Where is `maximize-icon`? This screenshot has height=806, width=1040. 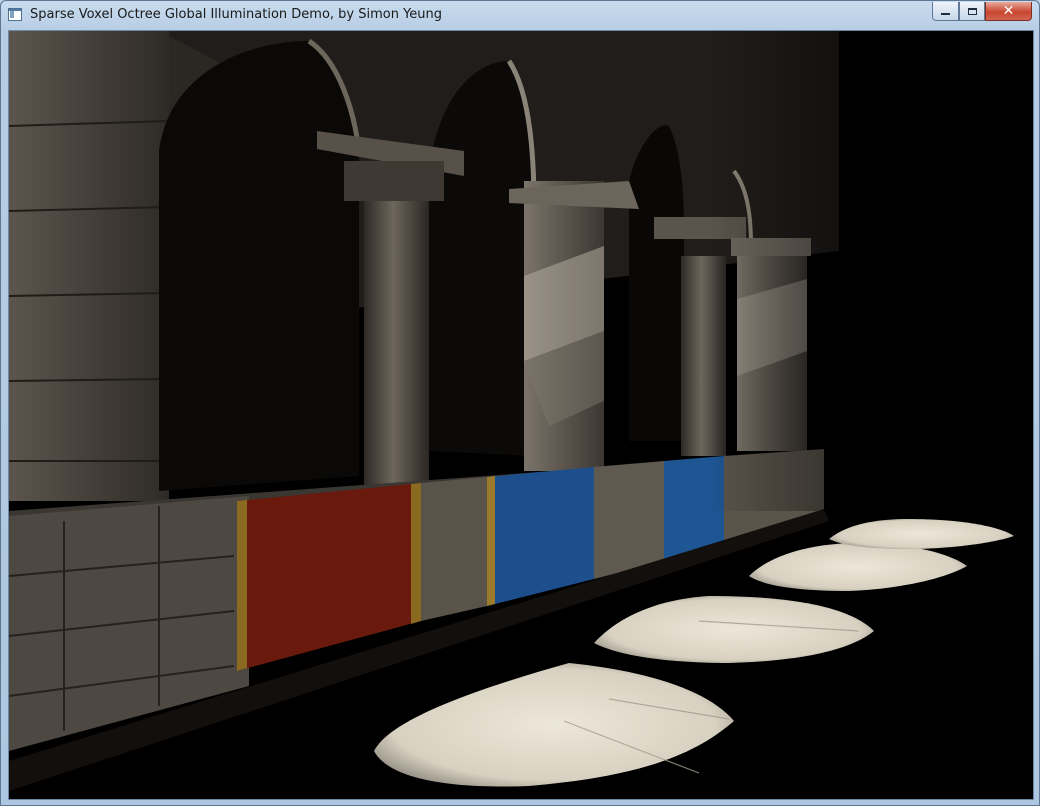 maximize-icon is located at coordinates (972, 11).